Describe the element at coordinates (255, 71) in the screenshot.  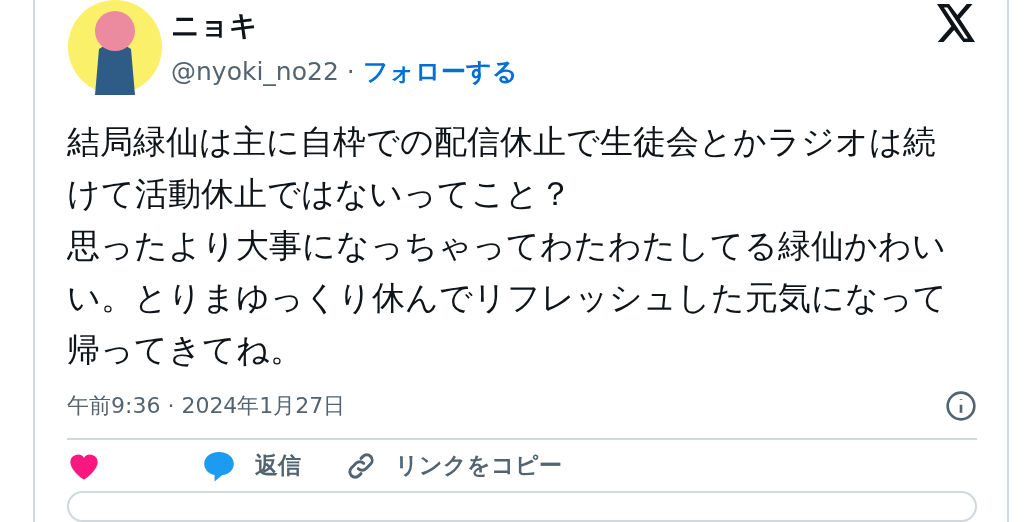
I see `author-handle: @nyoki_no22` at that location.